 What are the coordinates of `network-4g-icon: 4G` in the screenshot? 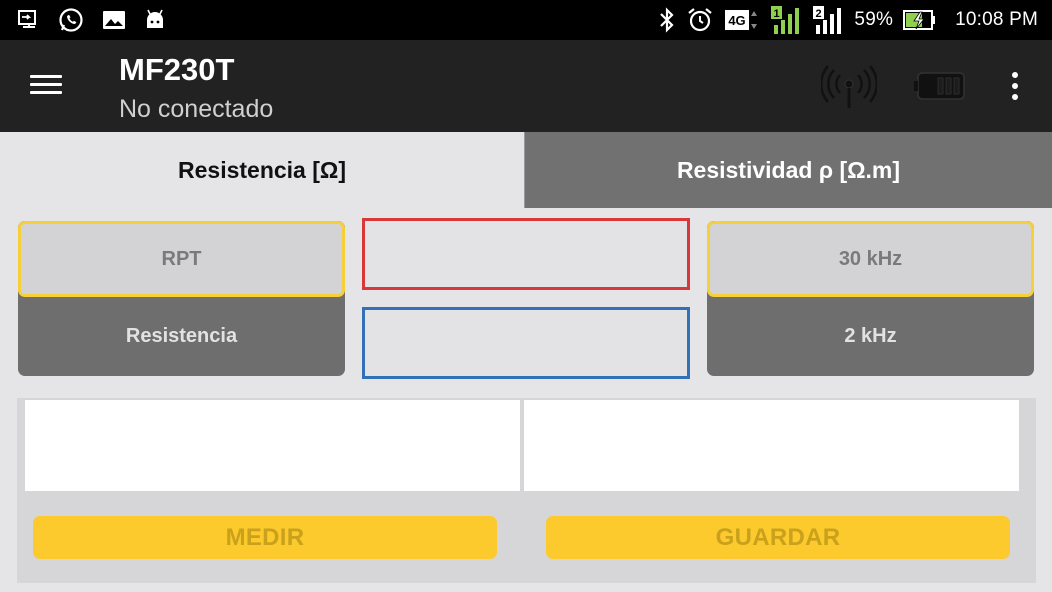 It's located at (742, 20).